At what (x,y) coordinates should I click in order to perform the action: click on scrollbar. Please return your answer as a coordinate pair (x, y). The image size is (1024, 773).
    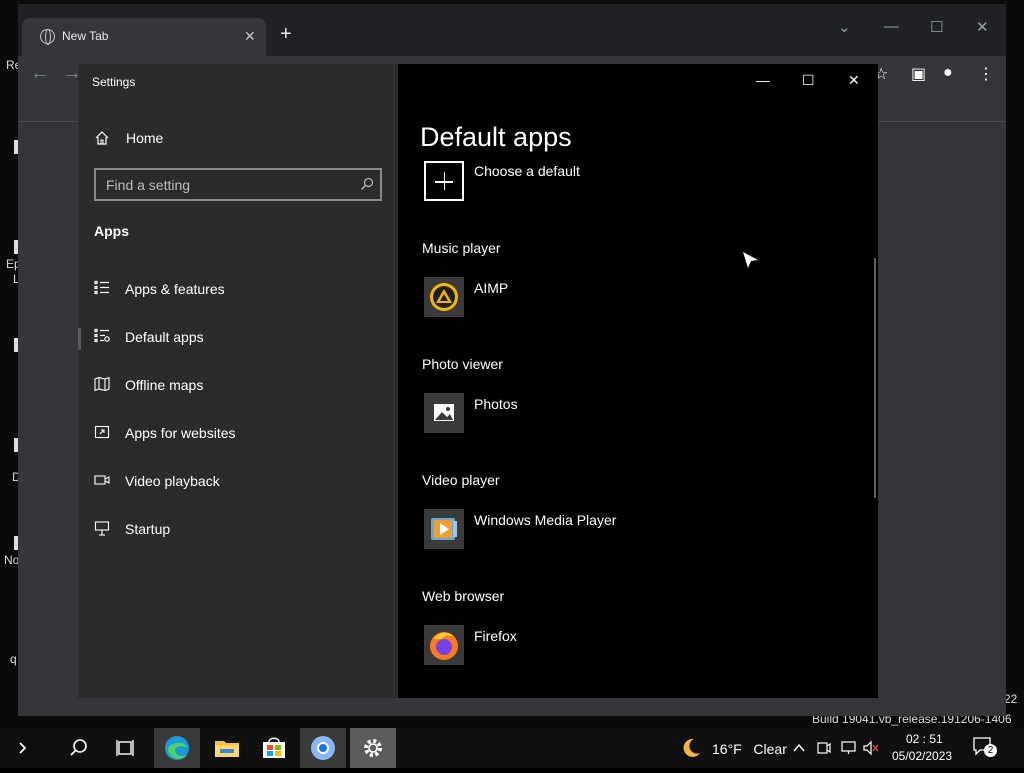
    Looking at the image, I should click on (875, 378).